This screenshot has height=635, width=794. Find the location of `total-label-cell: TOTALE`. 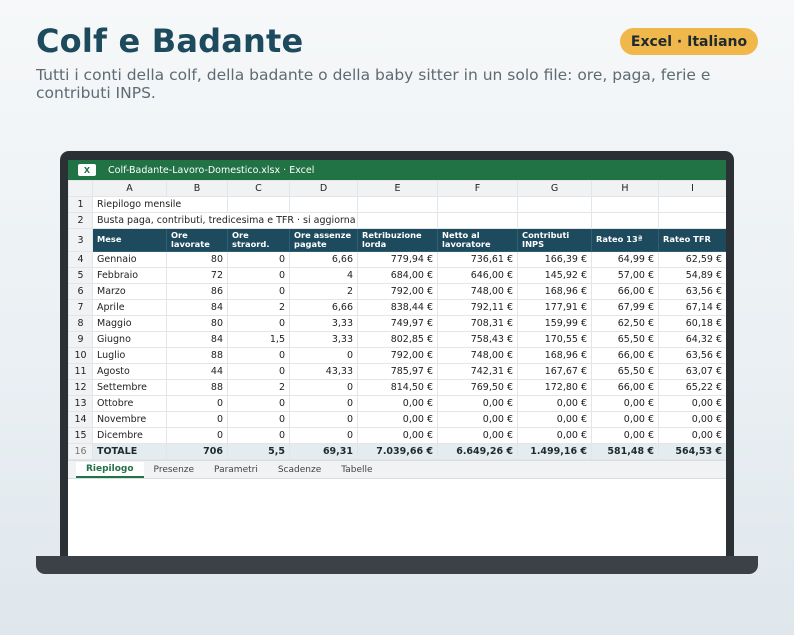

total-label-cell: TOTALE is located at coordinates (129, 451).